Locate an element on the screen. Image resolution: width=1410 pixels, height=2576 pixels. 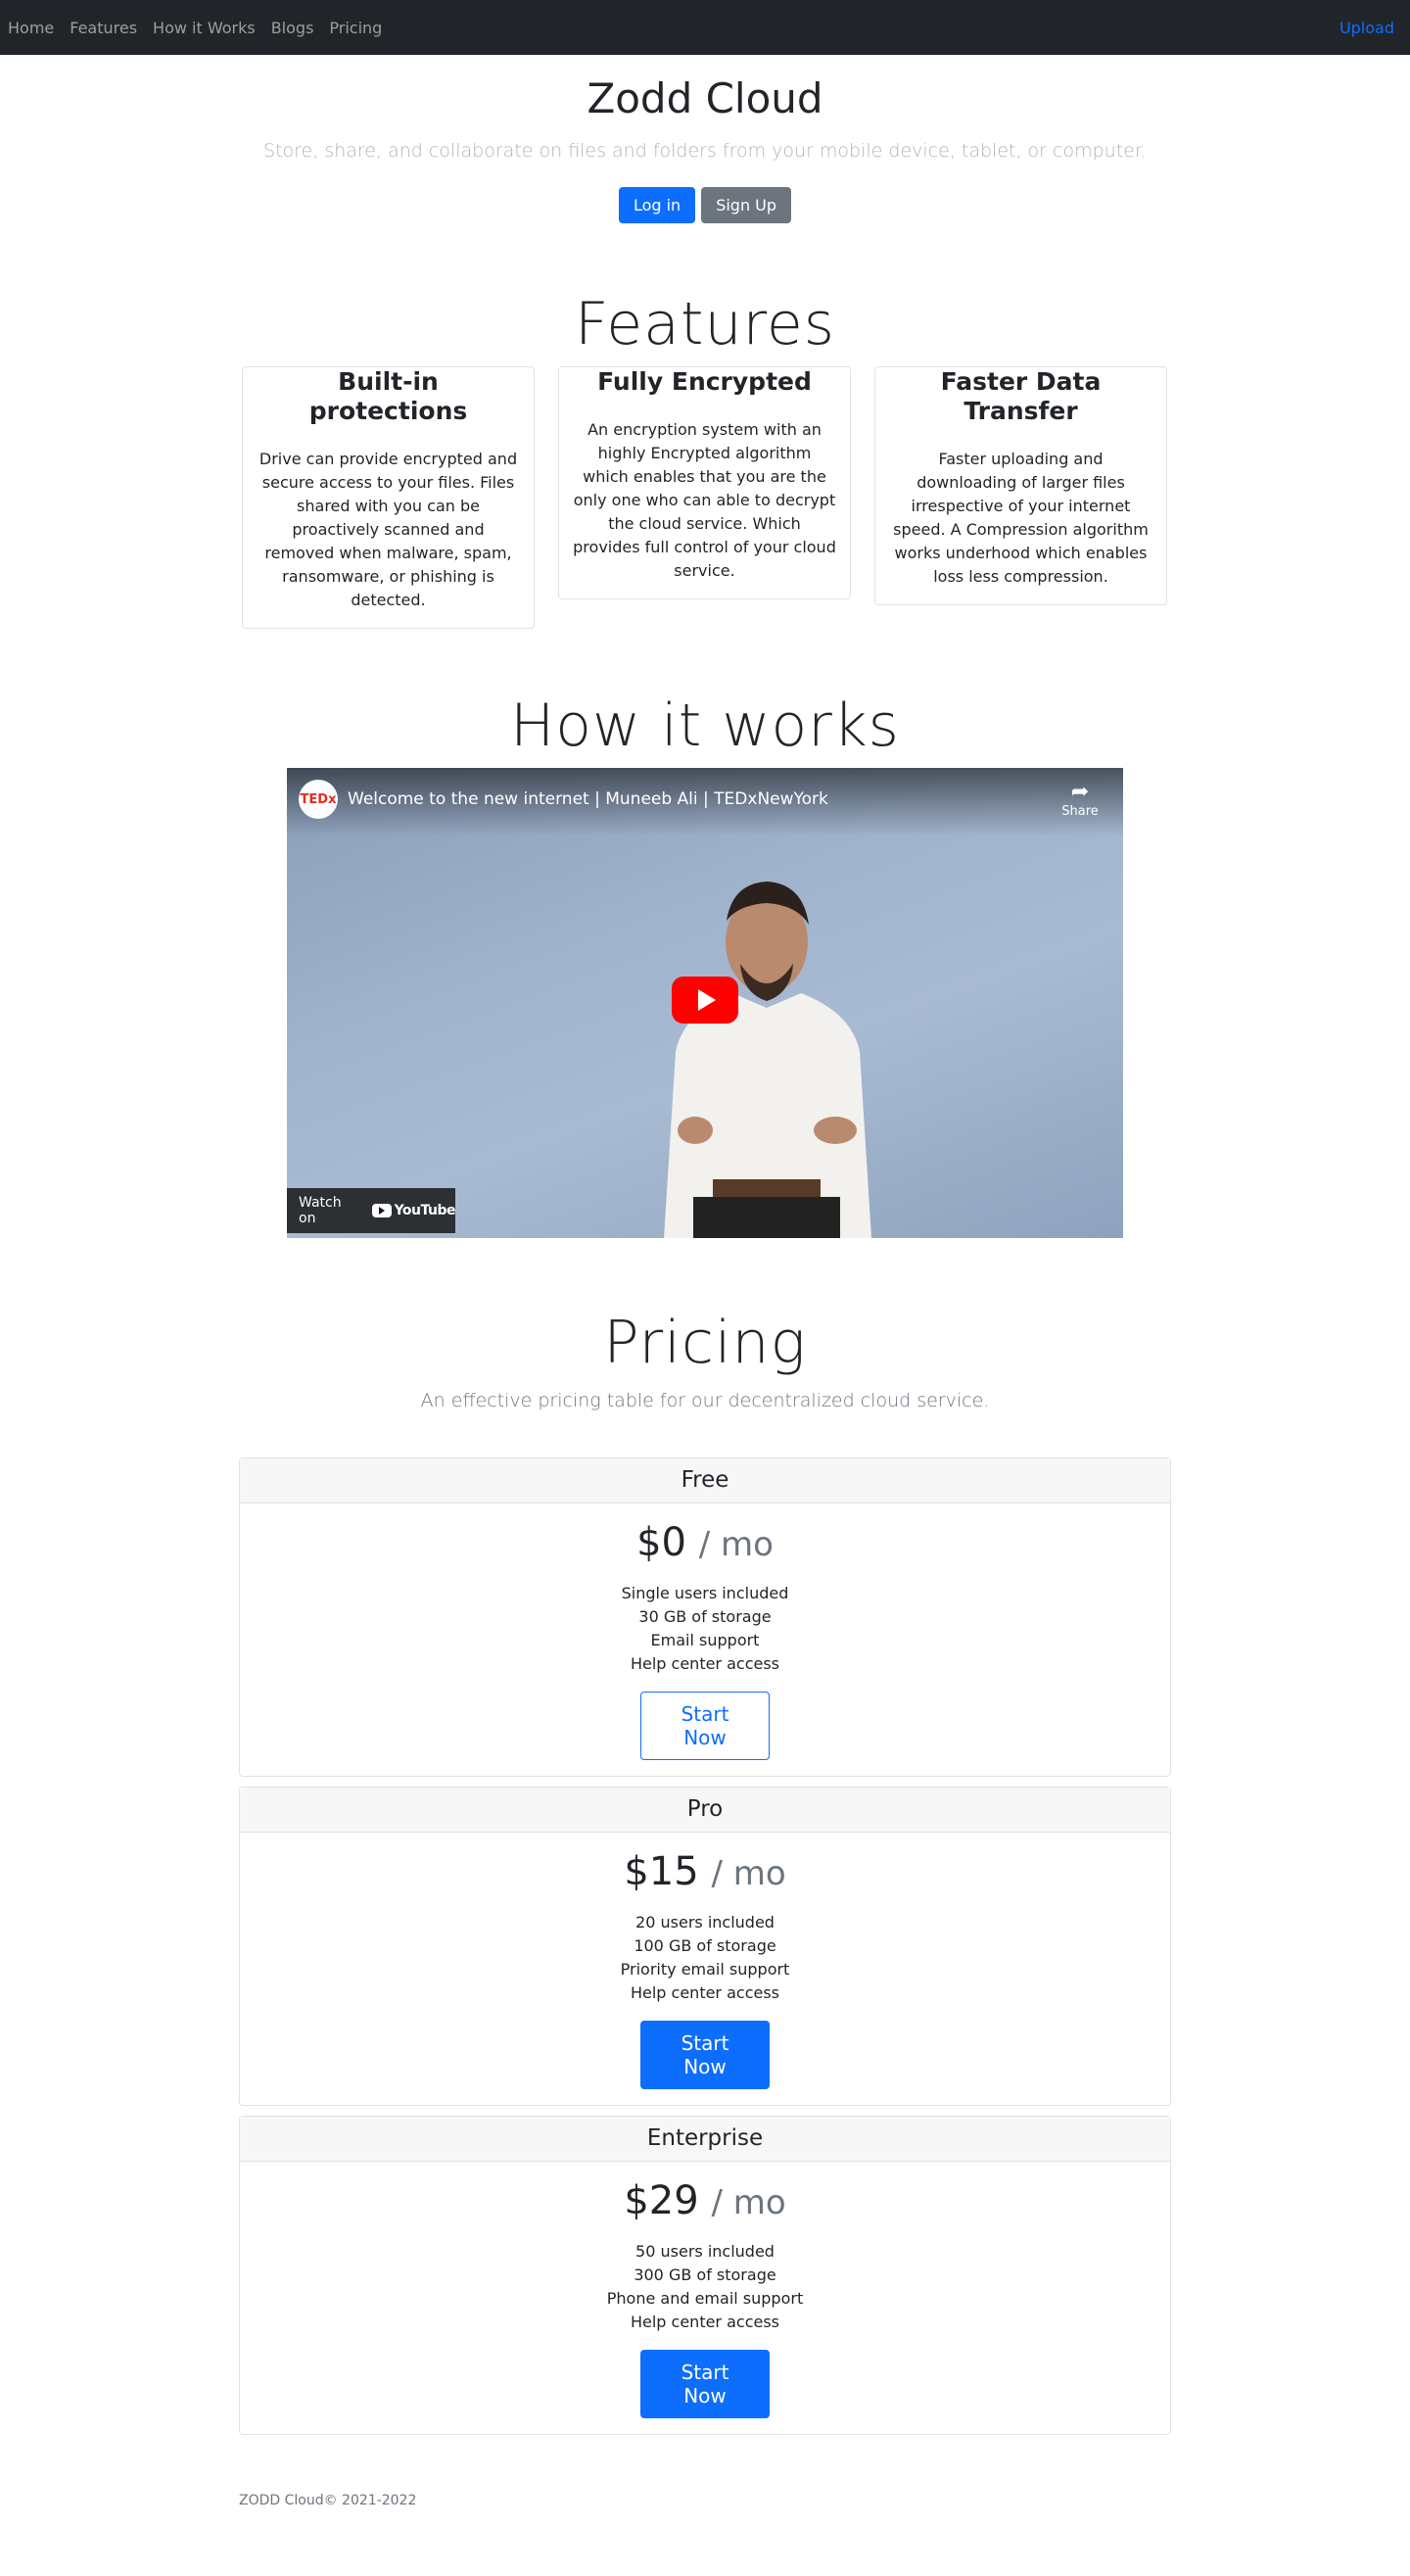
how-it-works-heading: How it works is located at coordinates (705, 726).